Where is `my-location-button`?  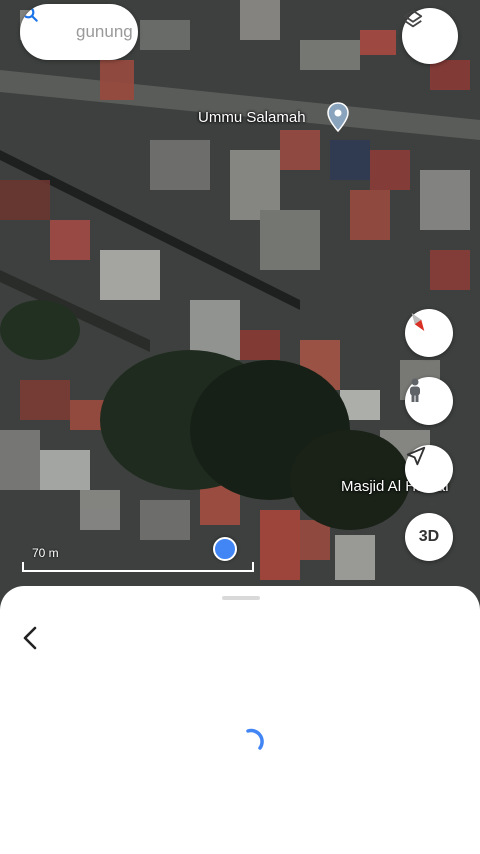
my-location-button is located at coordinates (429, 469).